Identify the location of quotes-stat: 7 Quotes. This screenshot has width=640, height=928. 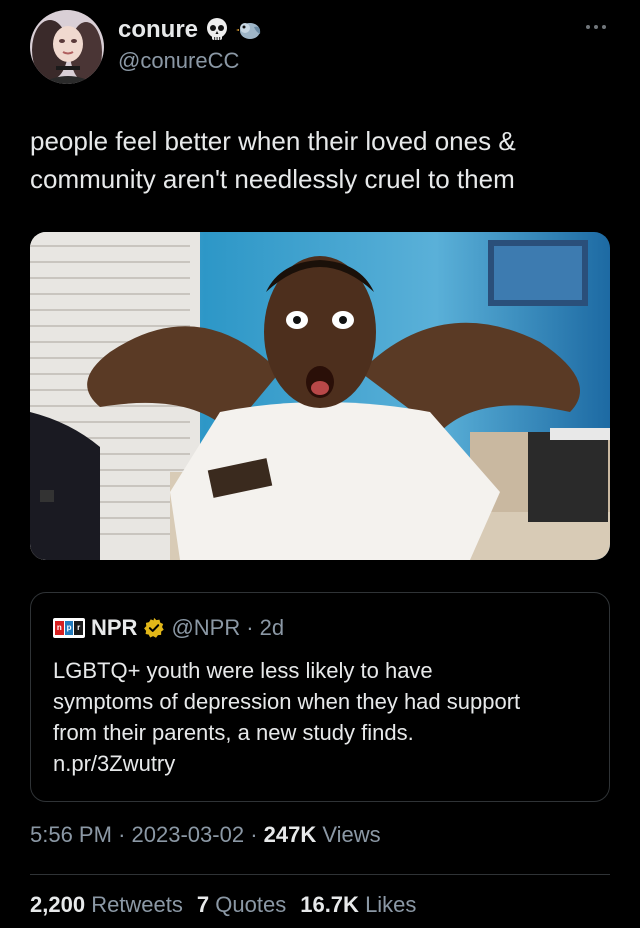
(241, 905).